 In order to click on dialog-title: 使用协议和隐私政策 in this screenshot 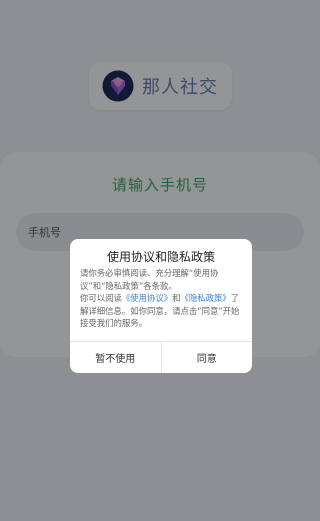, I will do `click(160, 257)`.